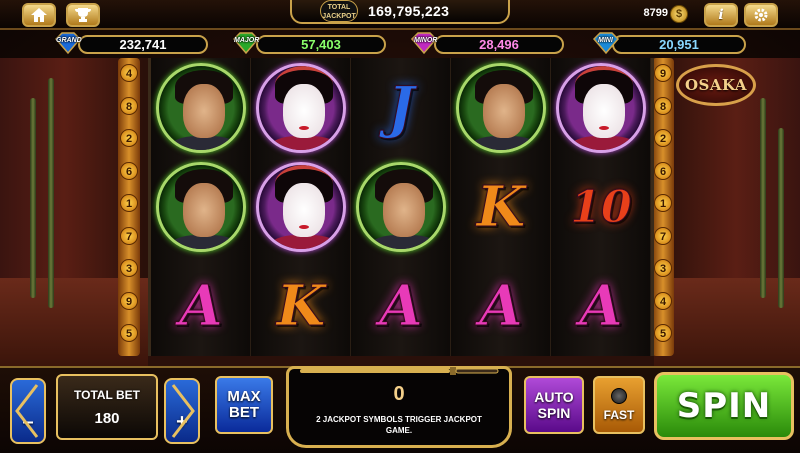 The image size is (800, 453). I want to click on reel-1: A, so click(201, 207).